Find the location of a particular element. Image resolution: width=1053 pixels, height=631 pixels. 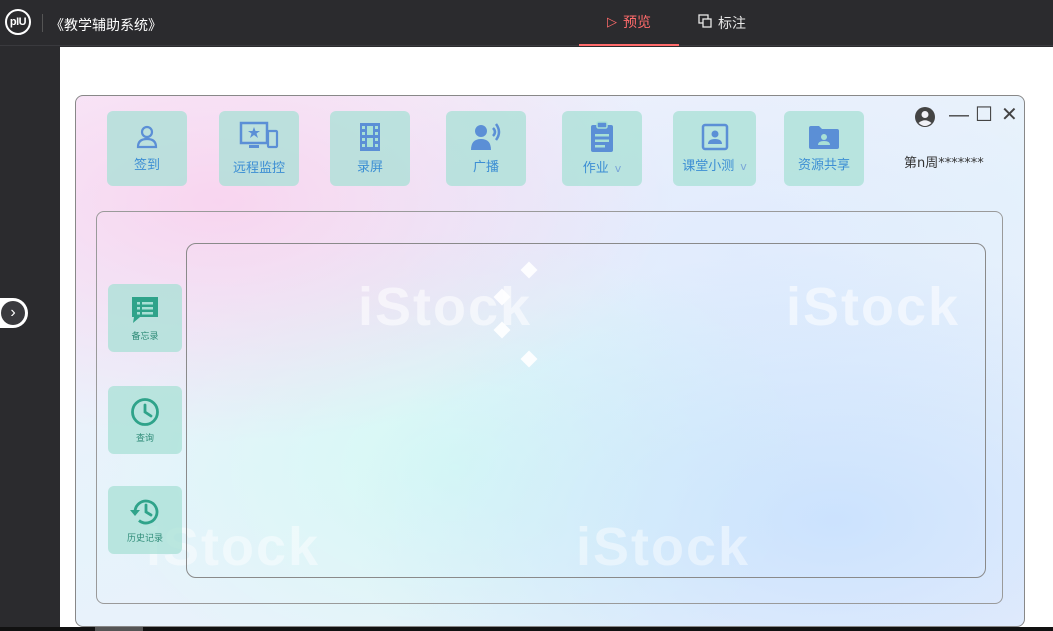

homework-dropdown: 作业 v is located at coordinates (602, 148).